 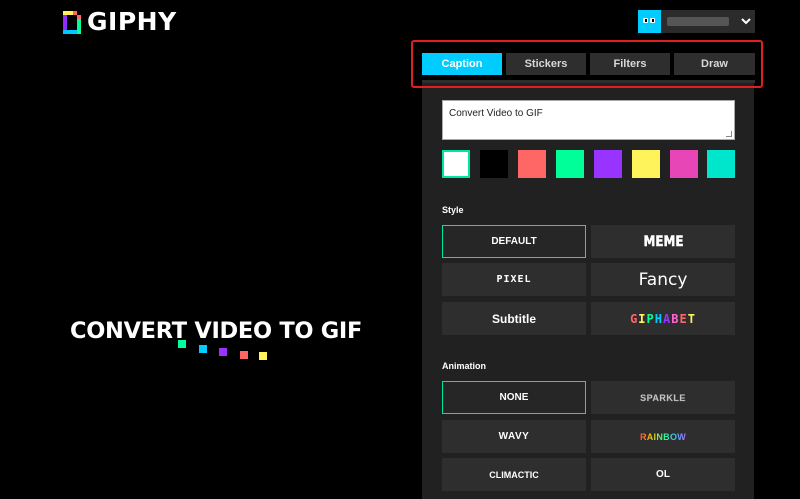 What do you see at coordinates (729, 134) in the screenshot?
I see `resize-handle-icon` at bounding box center [729, 134].